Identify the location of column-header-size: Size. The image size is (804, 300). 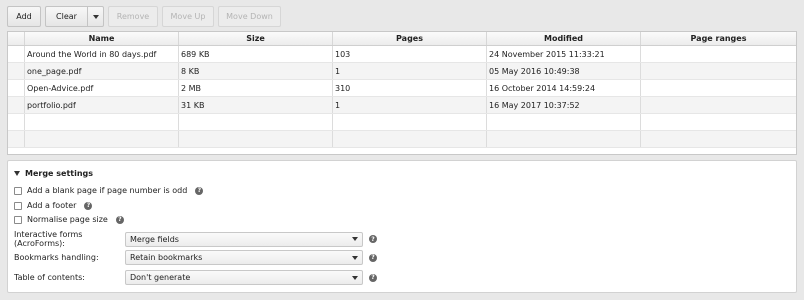
(256, 38).